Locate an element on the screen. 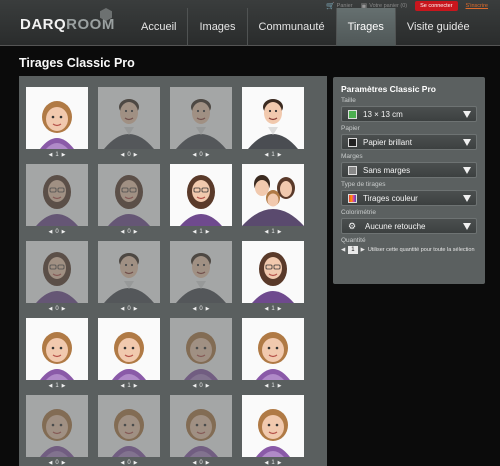 This screenshot has width=500, height=466. select-2: Sans marges is located at coordinates (409, 170).